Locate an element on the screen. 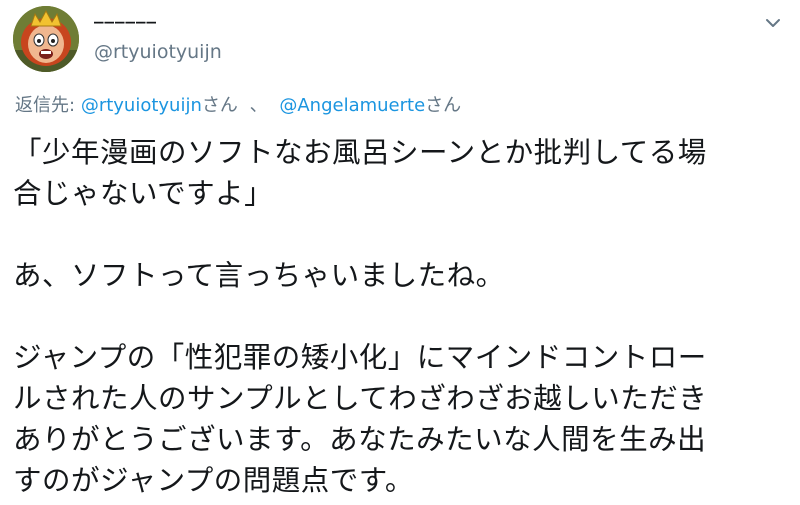 Image resolution: width=800 pixels, height=505 pixels. tweet-line: ありがとうございます。あなたみたいな人間を生み出 is located at coordinates (360, 439).